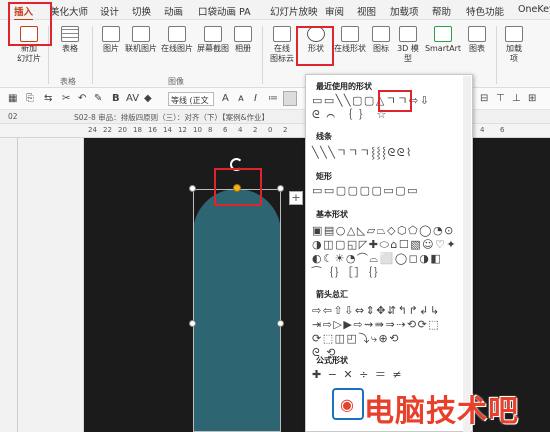  I want to click on icons-button: 图标, so click(381, 40).